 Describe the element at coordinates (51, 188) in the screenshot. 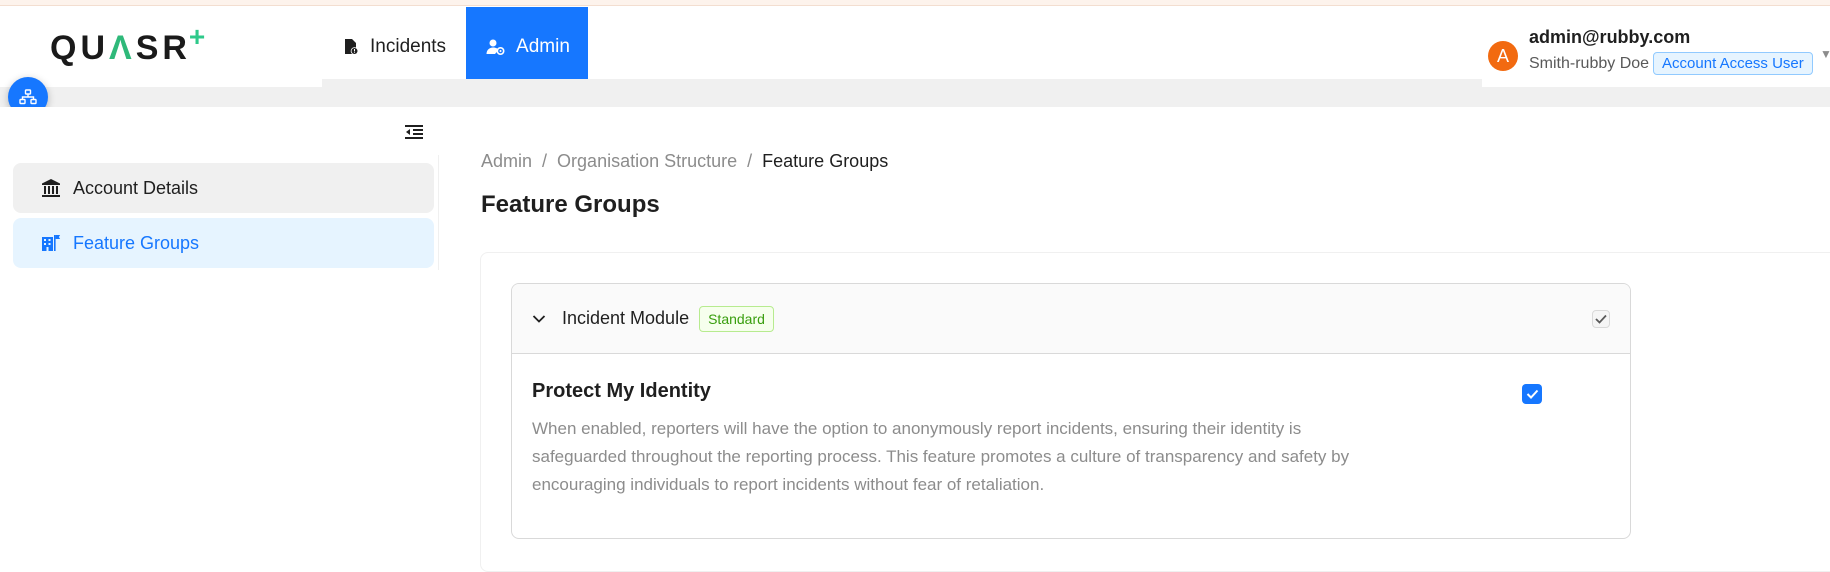

I see `bank-icon` at that location.